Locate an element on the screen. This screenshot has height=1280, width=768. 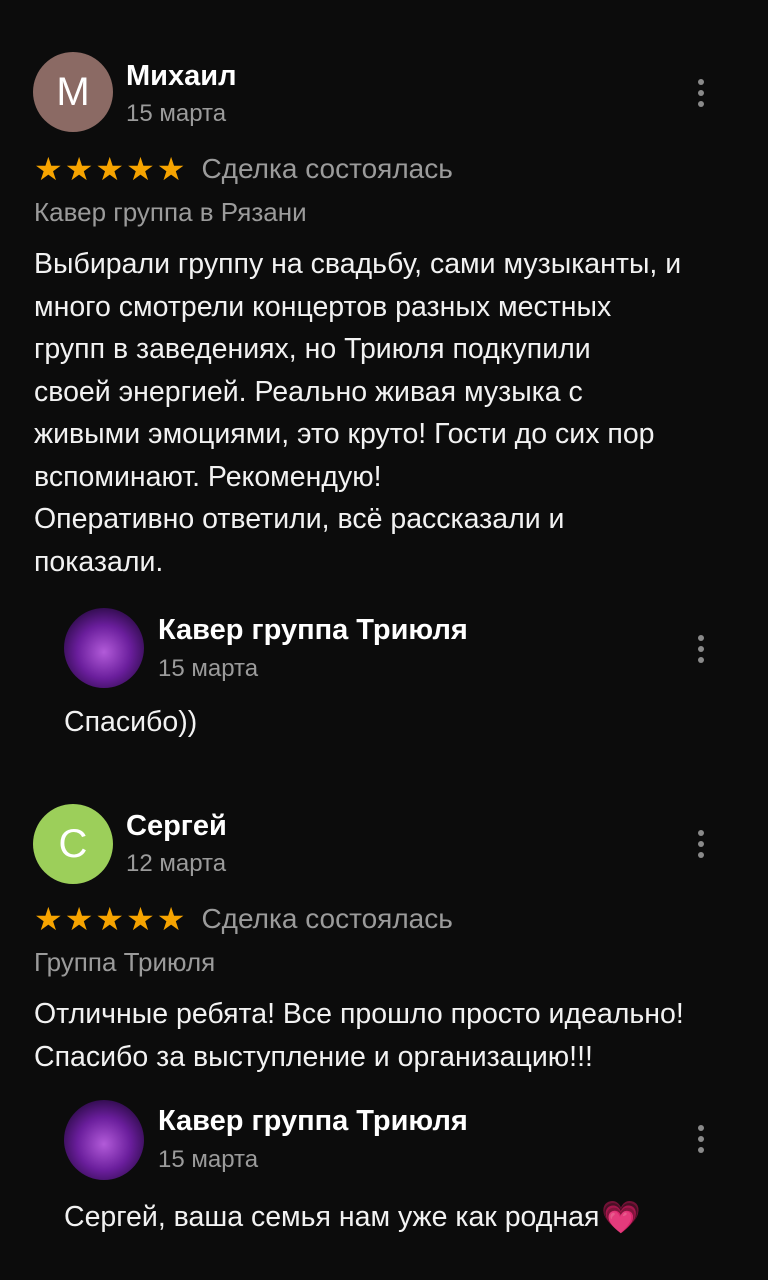
avatar: М is located at coordinates (73, 92).